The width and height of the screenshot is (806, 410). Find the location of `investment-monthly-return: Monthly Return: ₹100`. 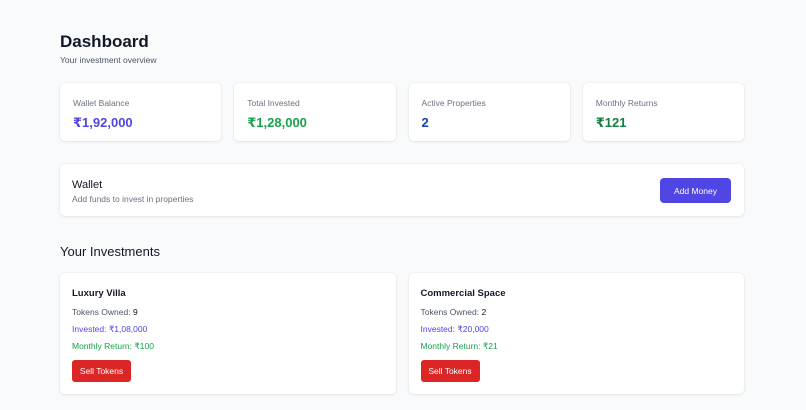

investment-monthly-return: Monthly Return: ₹100 is located at coordinates (113, 346).